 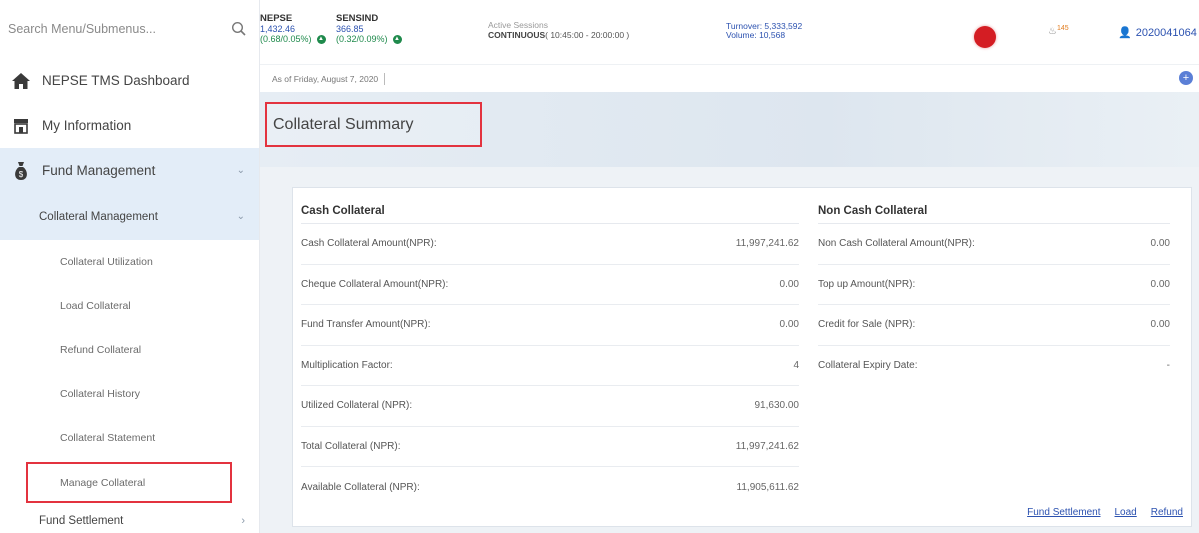 I want to click on row-value: 91,630.00, so click(x=777, y=406).